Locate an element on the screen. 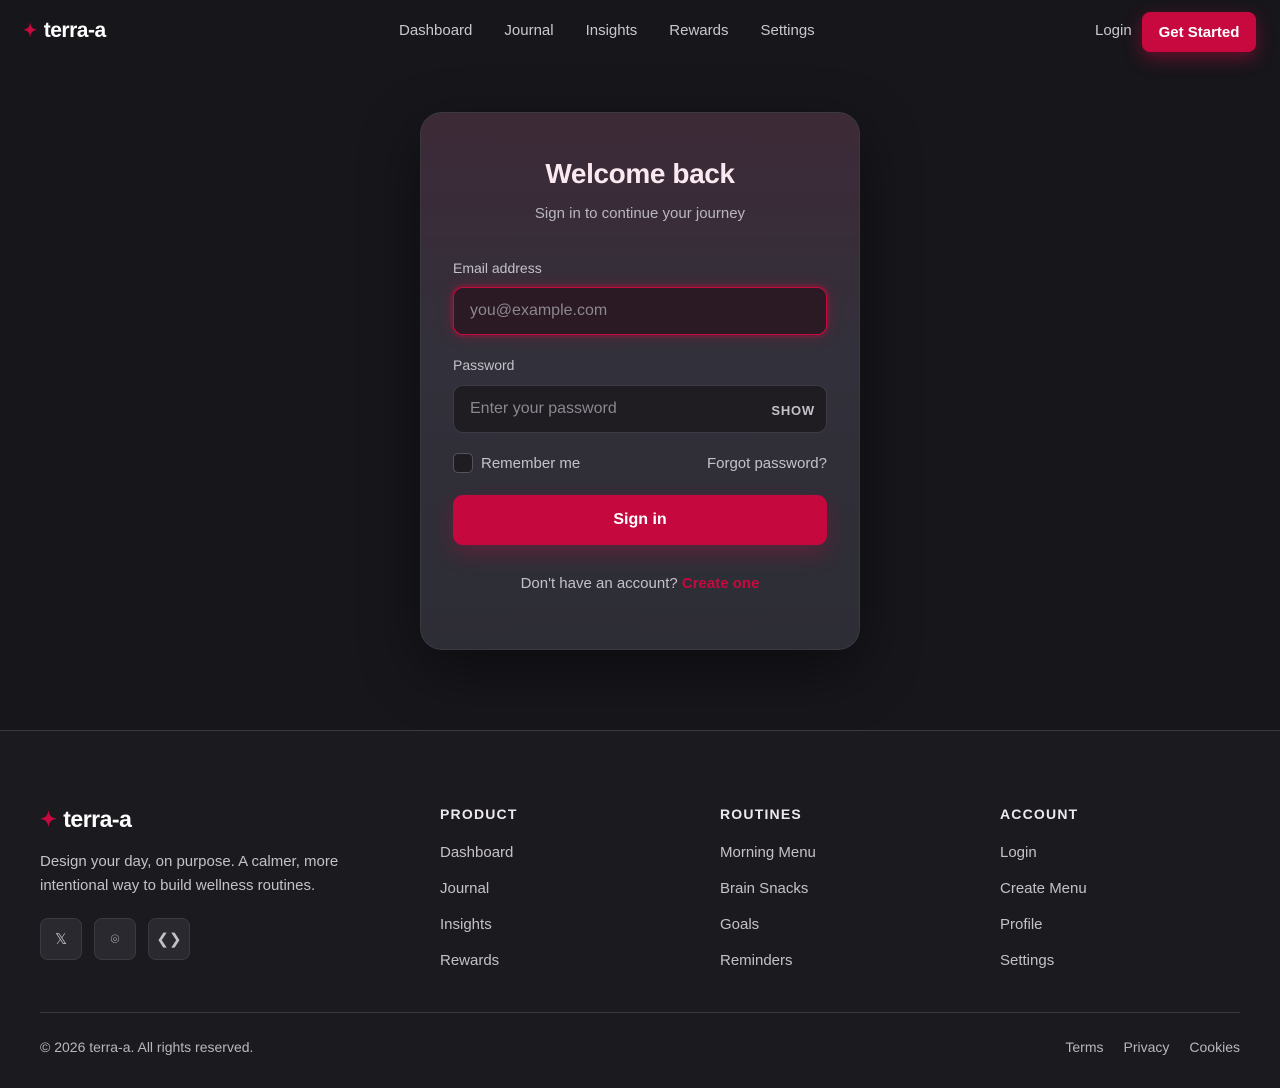 This screenshot has height=1088, width=1280. code-icon: ❮❯ is located at coordinates (169, 939).